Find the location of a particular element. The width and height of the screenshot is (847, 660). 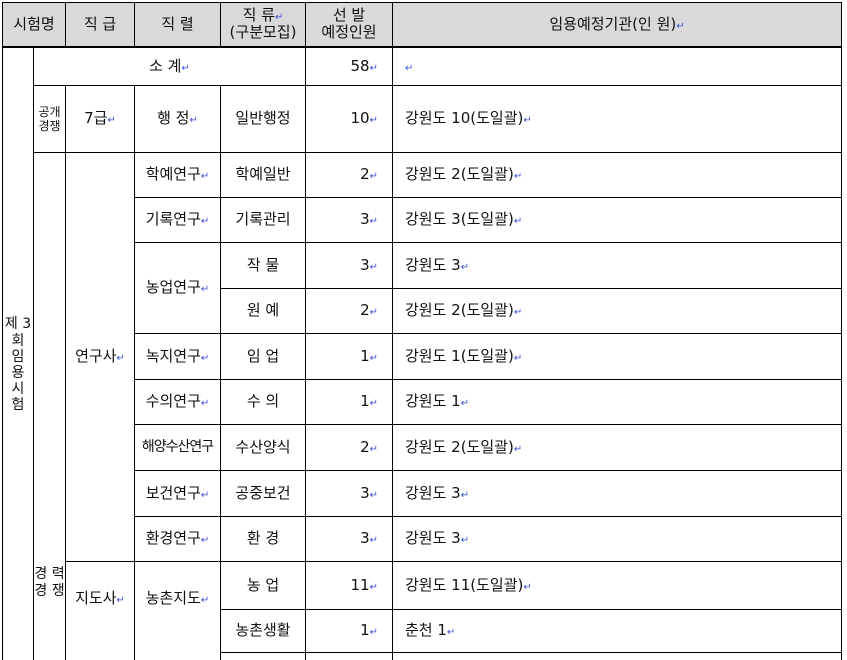

career-competition-label: 경 력 경 쟁 is located at coordinates (49, 406).